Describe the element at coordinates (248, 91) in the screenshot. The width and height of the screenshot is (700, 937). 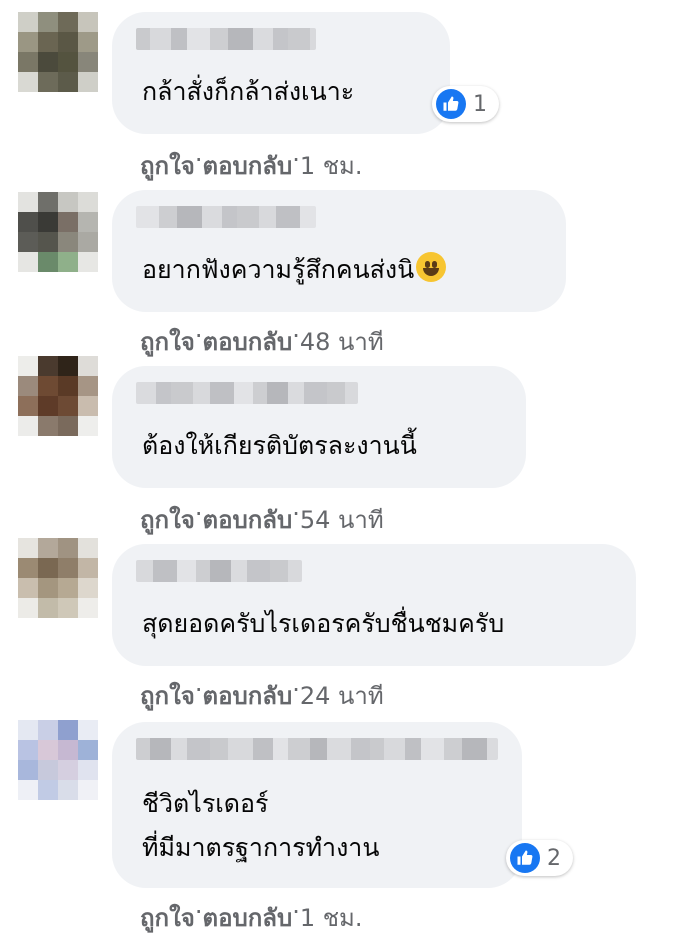
I see `comment-text: กล้าสั่งก็กล้าส่งเนาะ` at that location.